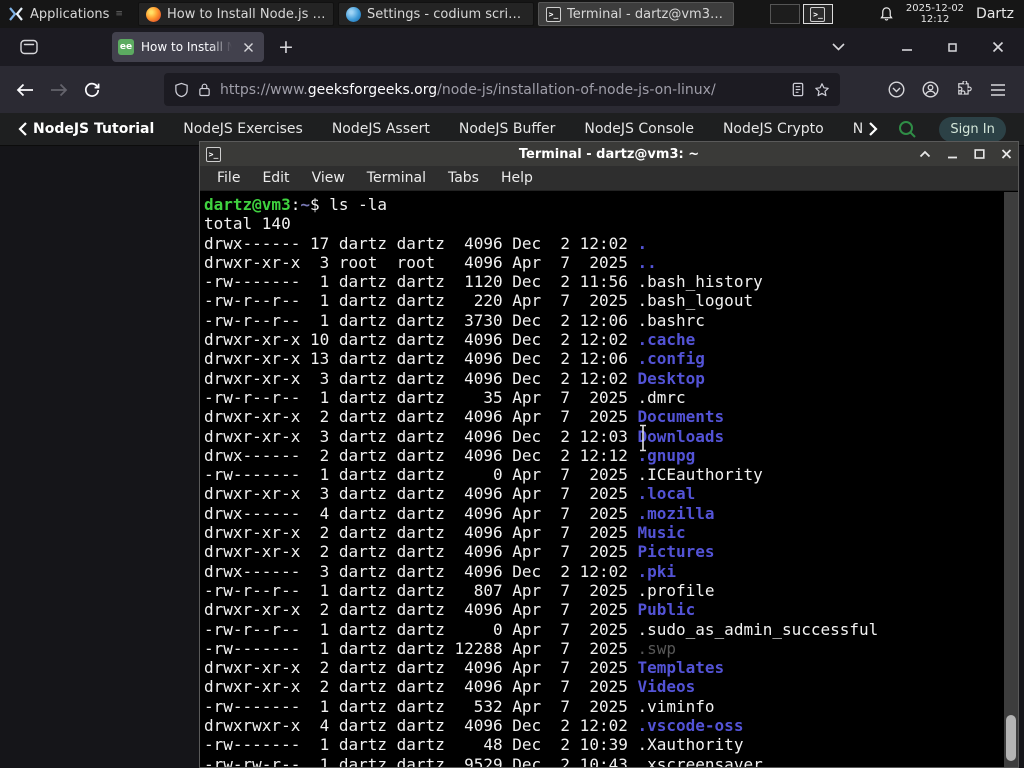 This screenshot has height=768, width=1024. What do you see at coordinates (952, 47) in the screenshot?
I see `maximize-icon` at bounding box center [952, 47].